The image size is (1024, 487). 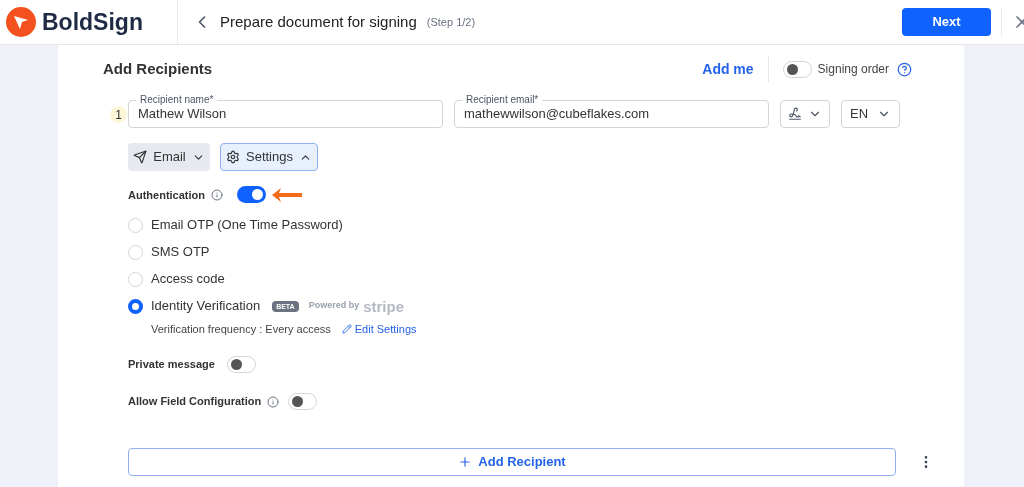 I want to click on field-value: Mathew Wilson, so click(x=182, y=114).